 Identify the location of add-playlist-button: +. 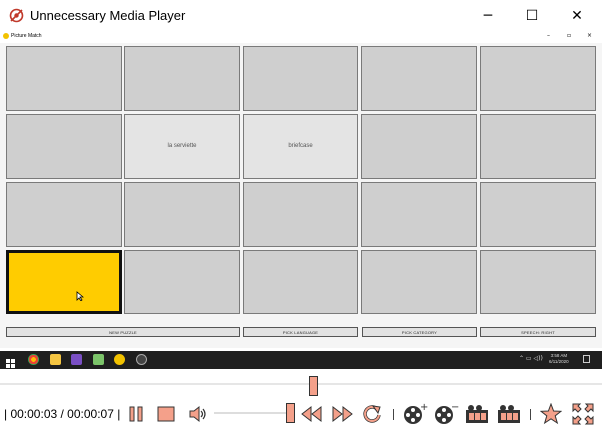
(415, 414).